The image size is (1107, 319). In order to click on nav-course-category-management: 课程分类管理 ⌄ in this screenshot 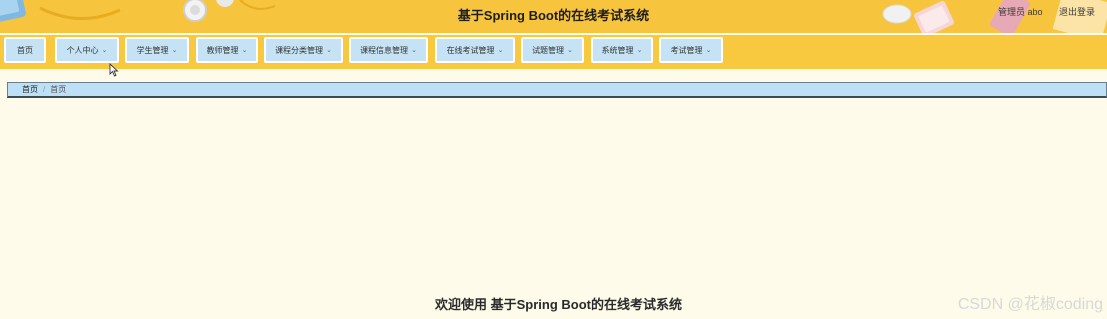, I will do `click(303, 50)`.